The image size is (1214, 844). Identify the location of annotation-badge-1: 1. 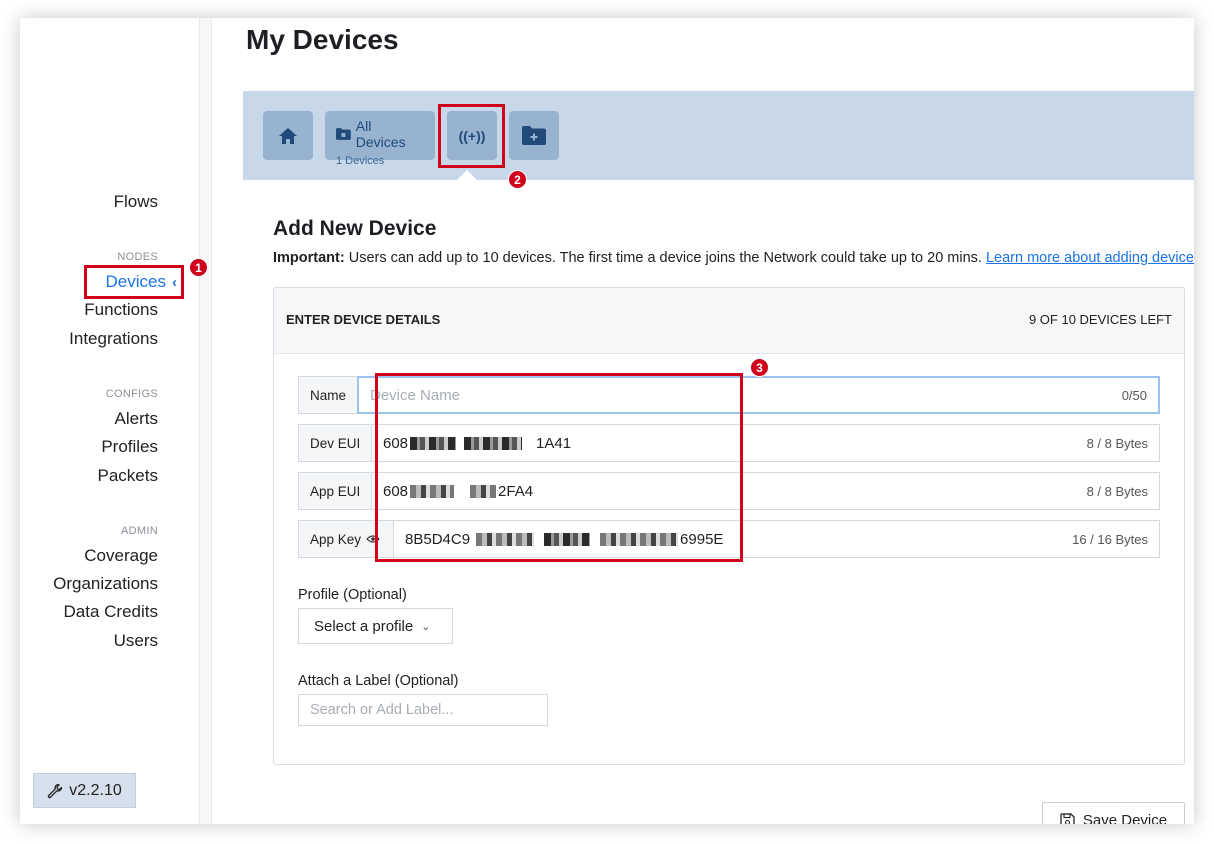
(198, 267).